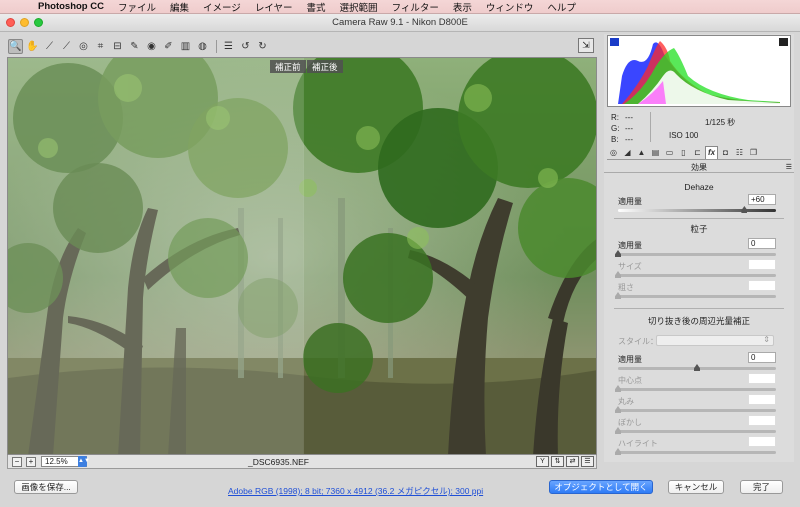 Image resolution: width=800 pixels, height=507 pixels. I want to click on tab-detail: ▲, so click(641, 152).